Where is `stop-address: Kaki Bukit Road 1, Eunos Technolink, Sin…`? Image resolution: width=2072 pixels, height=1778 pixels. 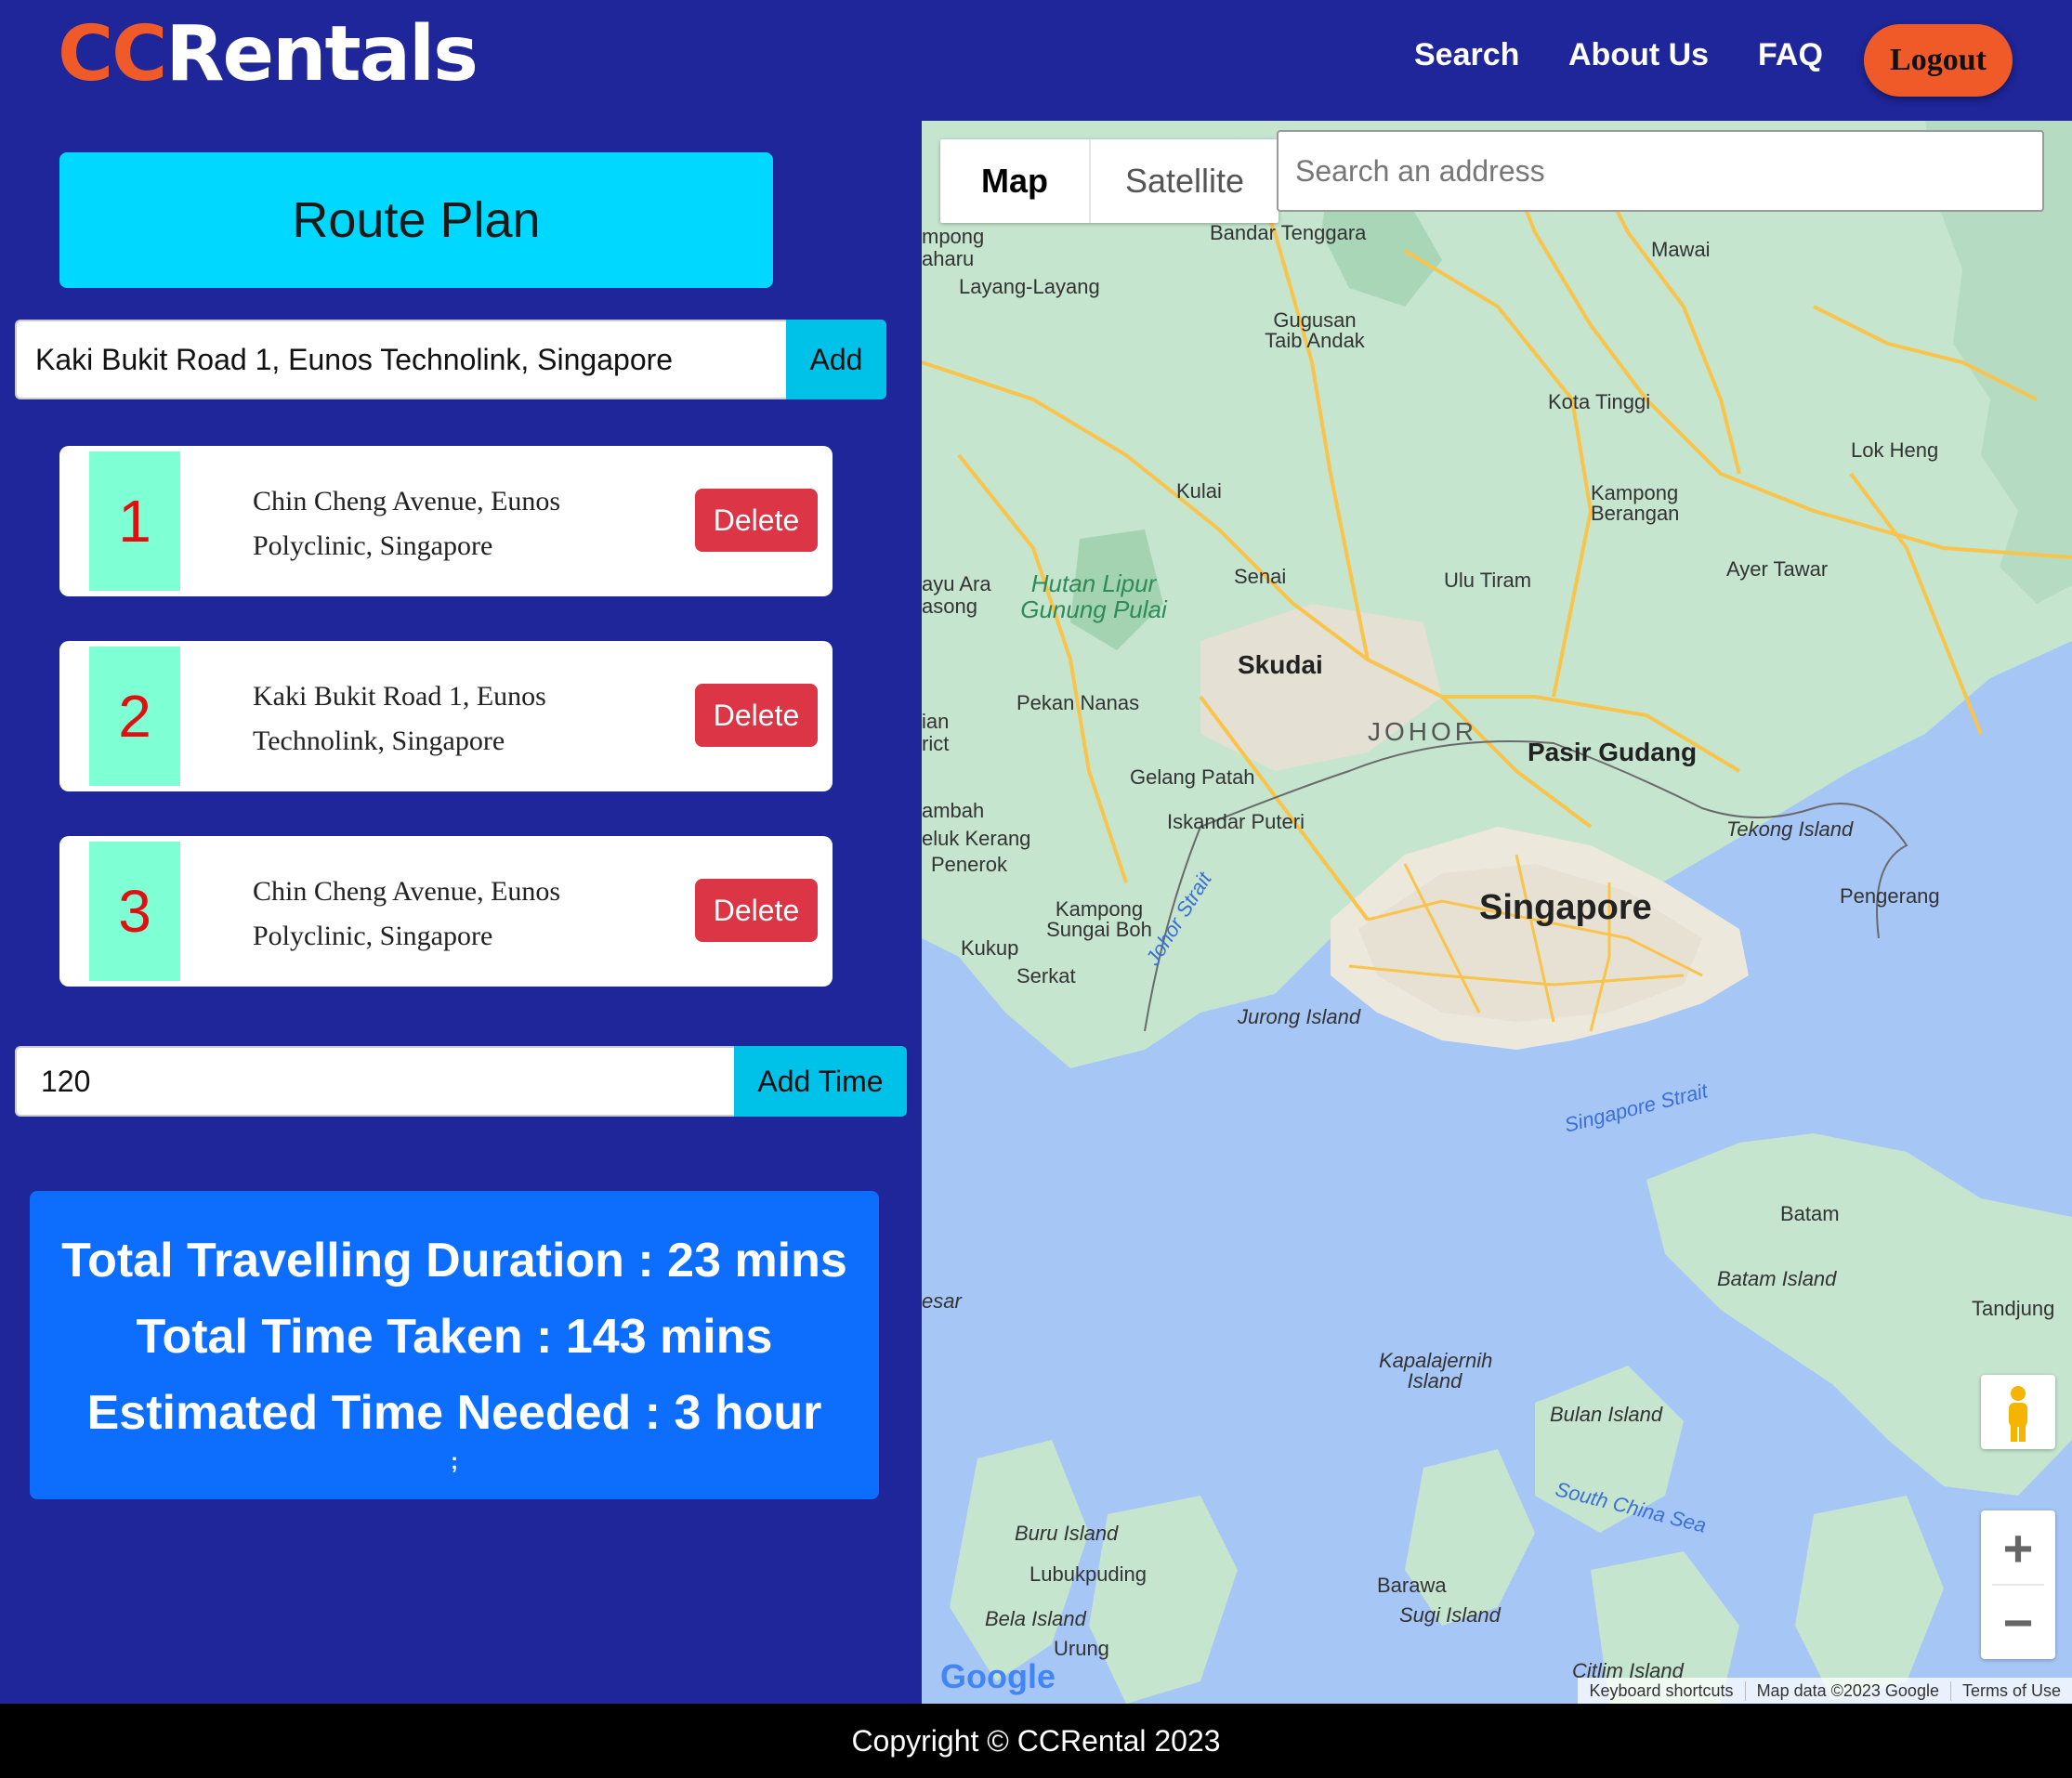 stop-address: Kaki Bukit Road 1, Eunos Technolink, Sin… is located at coordinates (399, 718).